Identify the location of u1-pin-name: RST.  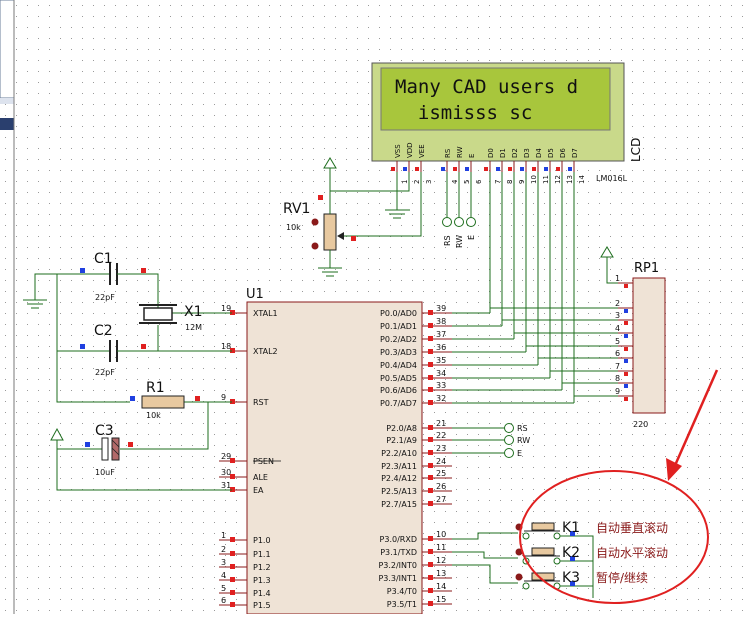
(261, 402).